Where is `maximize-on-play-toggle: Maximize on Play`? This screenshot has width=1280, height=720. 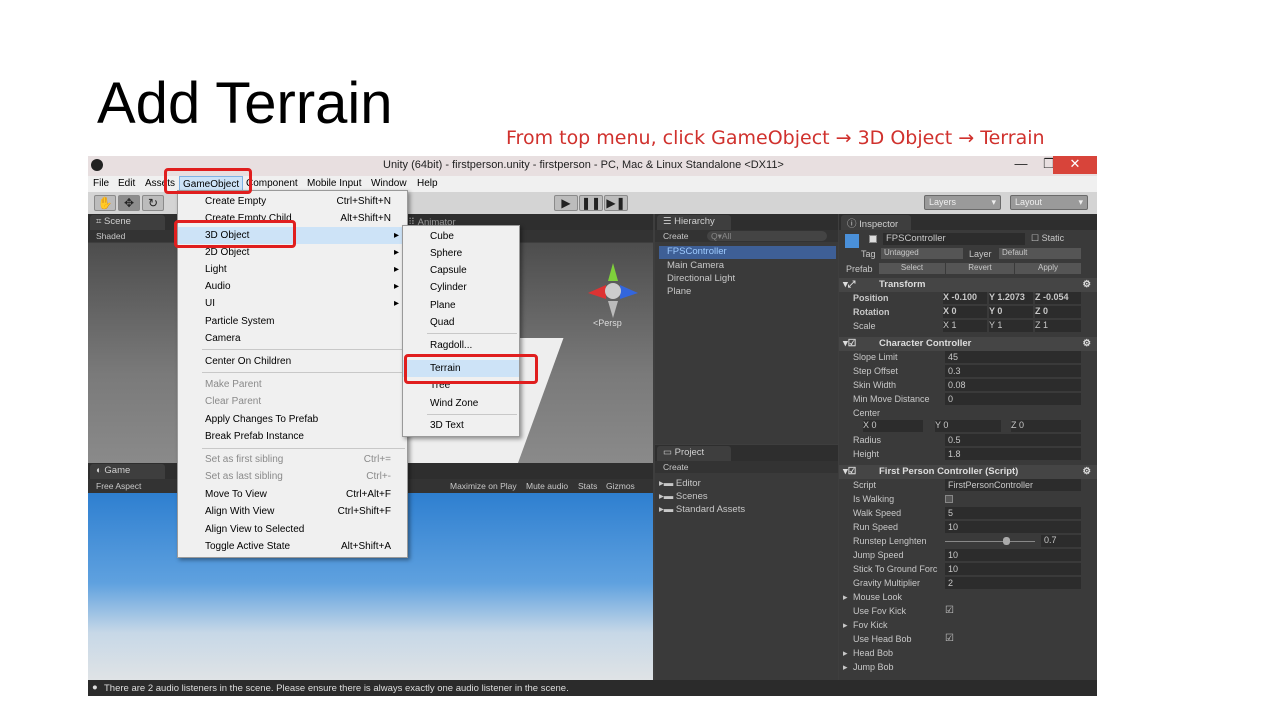
maximize-on-play-toggle: Maximize on Play is located at coordinates (483, 486).